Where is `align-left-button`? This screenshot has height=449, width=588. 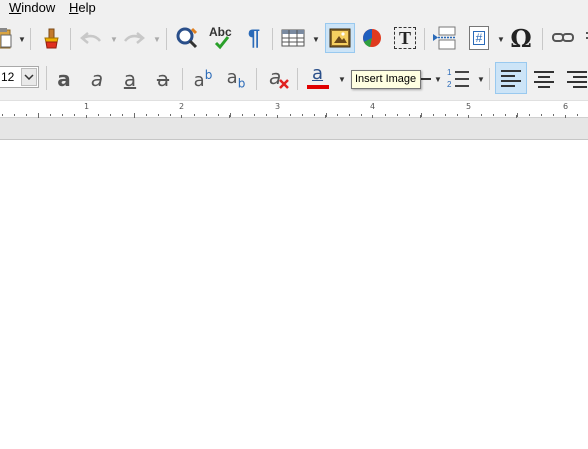
align-left-button is located at coordinates (511, 78).